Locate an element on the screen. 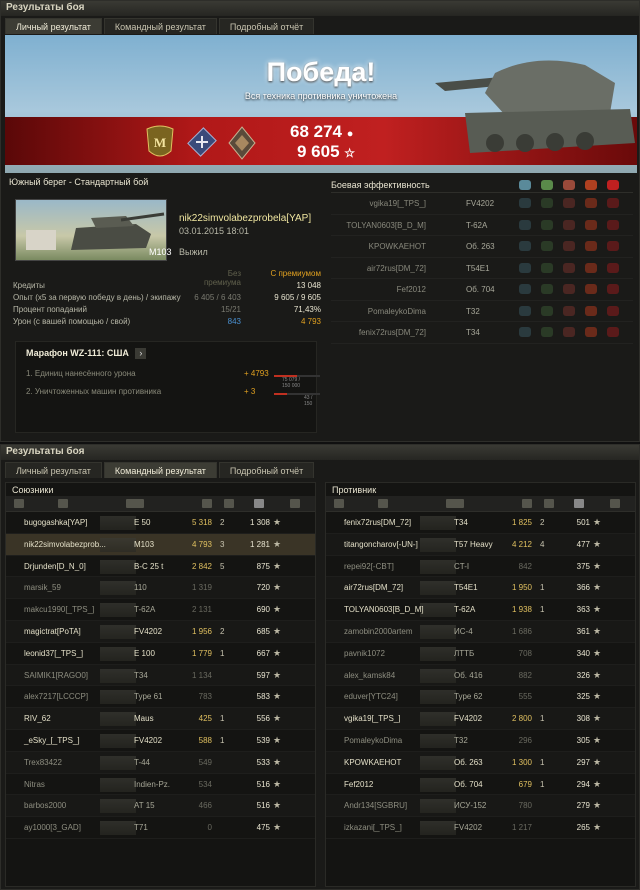  damage-value: 2 131 is located at coordinates (201, 610).